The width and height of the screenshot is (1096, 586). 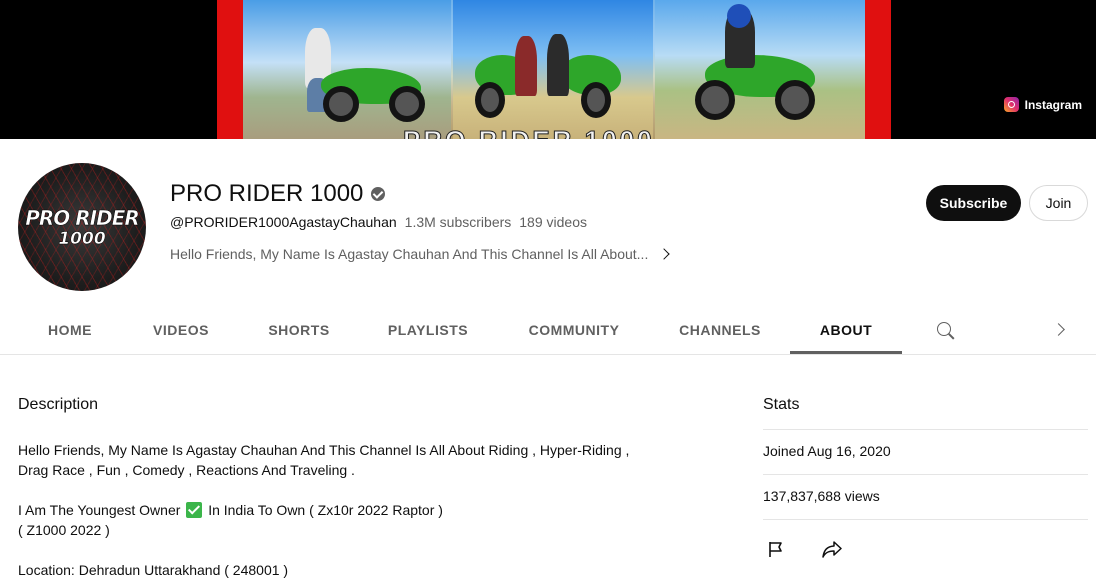 What do you see at coordinates (283, 222) in the screenshot?
I see `channel-handle: @PRORIDER1000AgastayChauhan` at bounding box center [283, 222].